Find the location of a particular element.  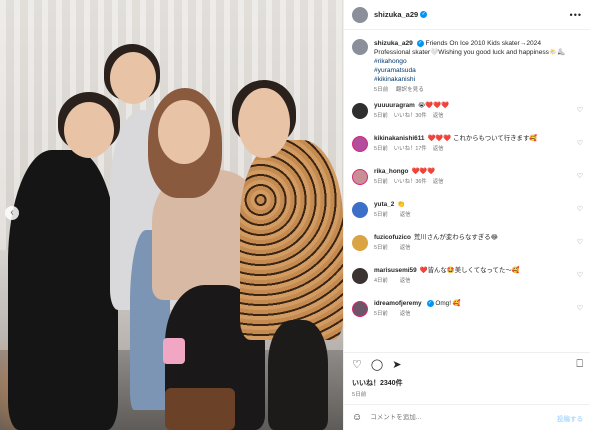

comment-item: idreamofjeremy ✓ Omg! 🥰 5日前 返信 ♡ is located at coordinates (467, 315).